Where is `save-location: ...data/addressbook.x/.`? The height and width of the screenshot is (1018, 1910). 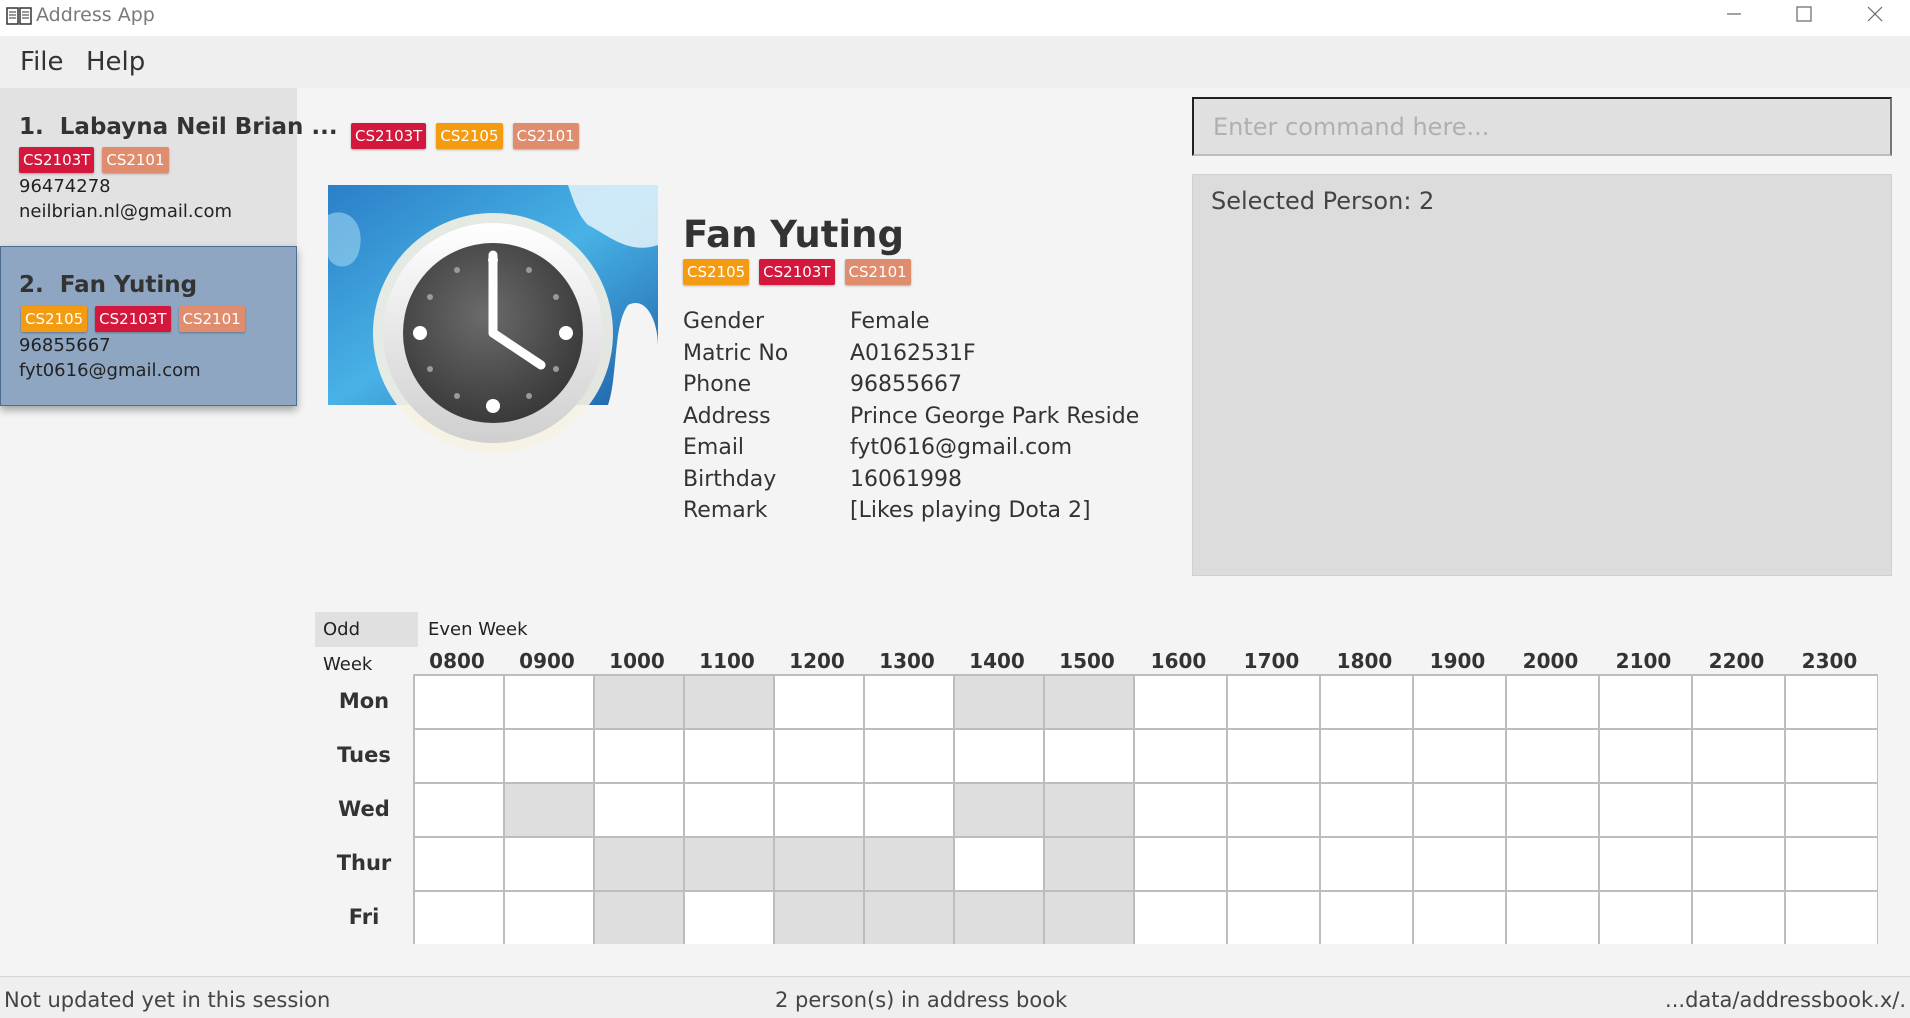
save-location: ...data/addressbook.x/. is located at coordinates (1785, 1000).